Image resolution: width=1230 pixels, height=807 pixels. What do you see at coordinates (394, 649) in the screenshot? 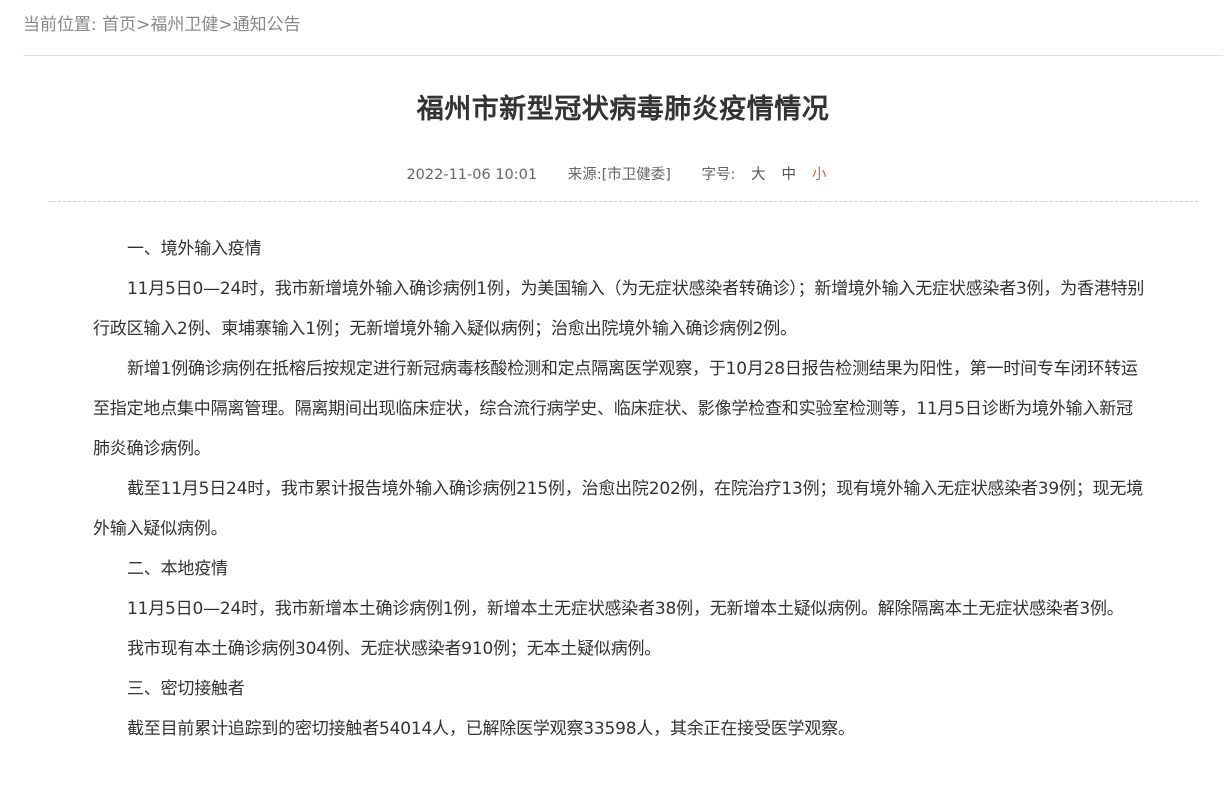
I see `article-paragraph: 我市现有本土确诊病例304例、无症状感染者910例；无本土疑似病例。` at bounding box center [394, 649].